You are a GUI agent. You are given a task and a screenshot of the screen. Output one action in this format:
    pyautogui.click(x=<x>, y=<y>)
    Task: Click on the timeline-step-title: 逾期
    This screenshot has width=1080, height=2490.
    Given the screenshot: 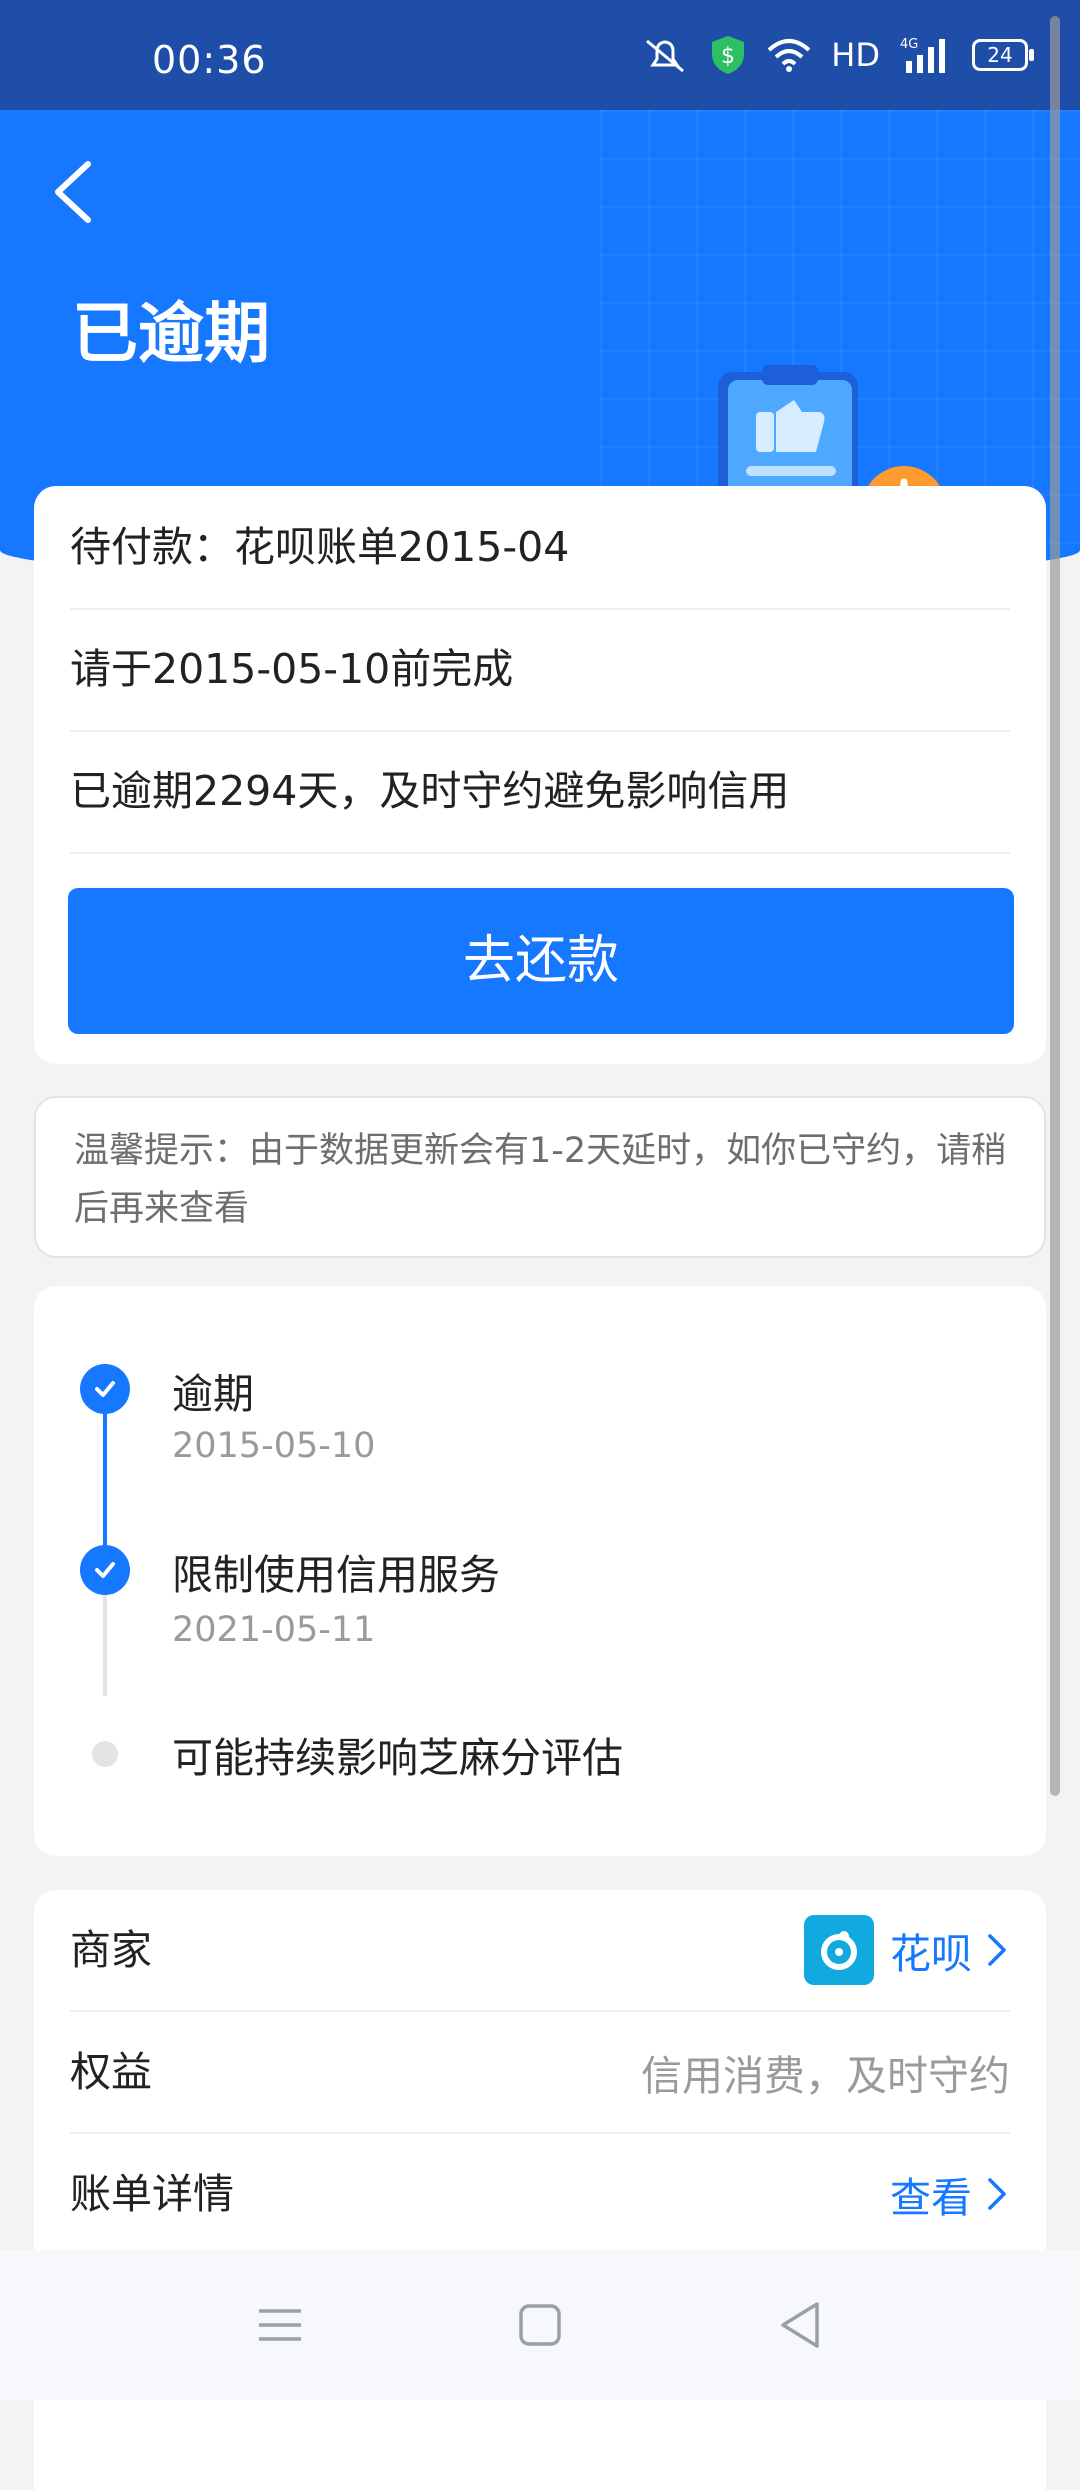 What is the action you would take?
    pyautogui.click(x=213, y=1394)
    